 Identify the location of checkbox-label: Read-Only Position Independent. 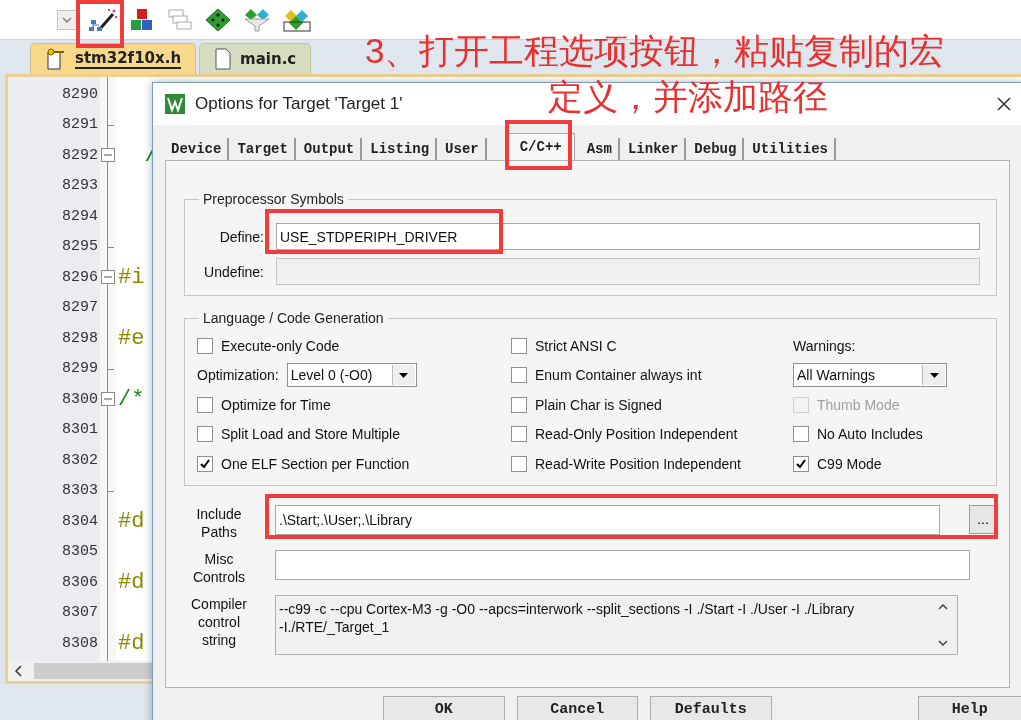
(636, 434).